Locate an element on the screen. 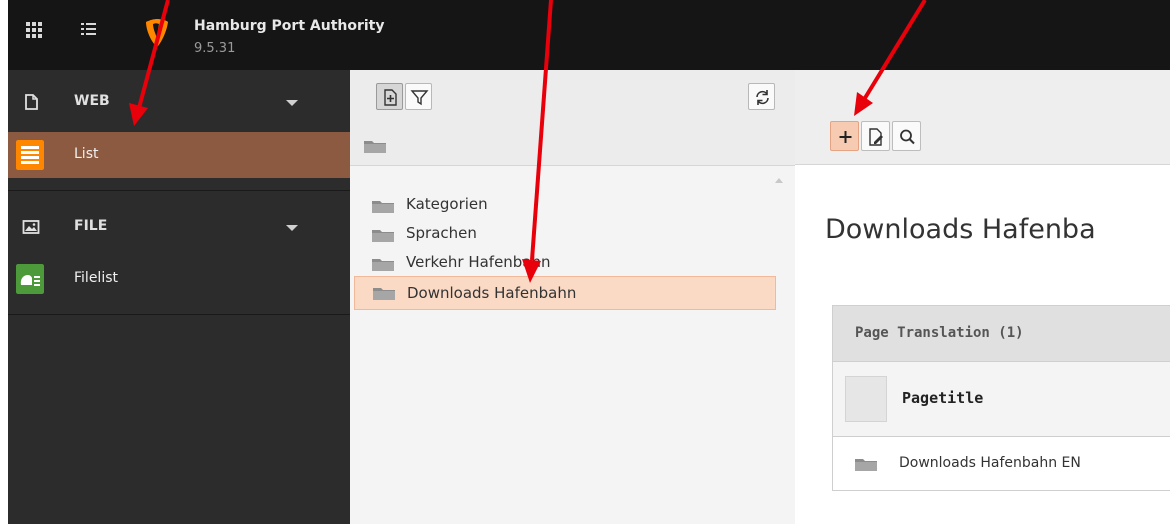 The image size is (1170, 524). module-label: List is located at coordinates (86, 154).